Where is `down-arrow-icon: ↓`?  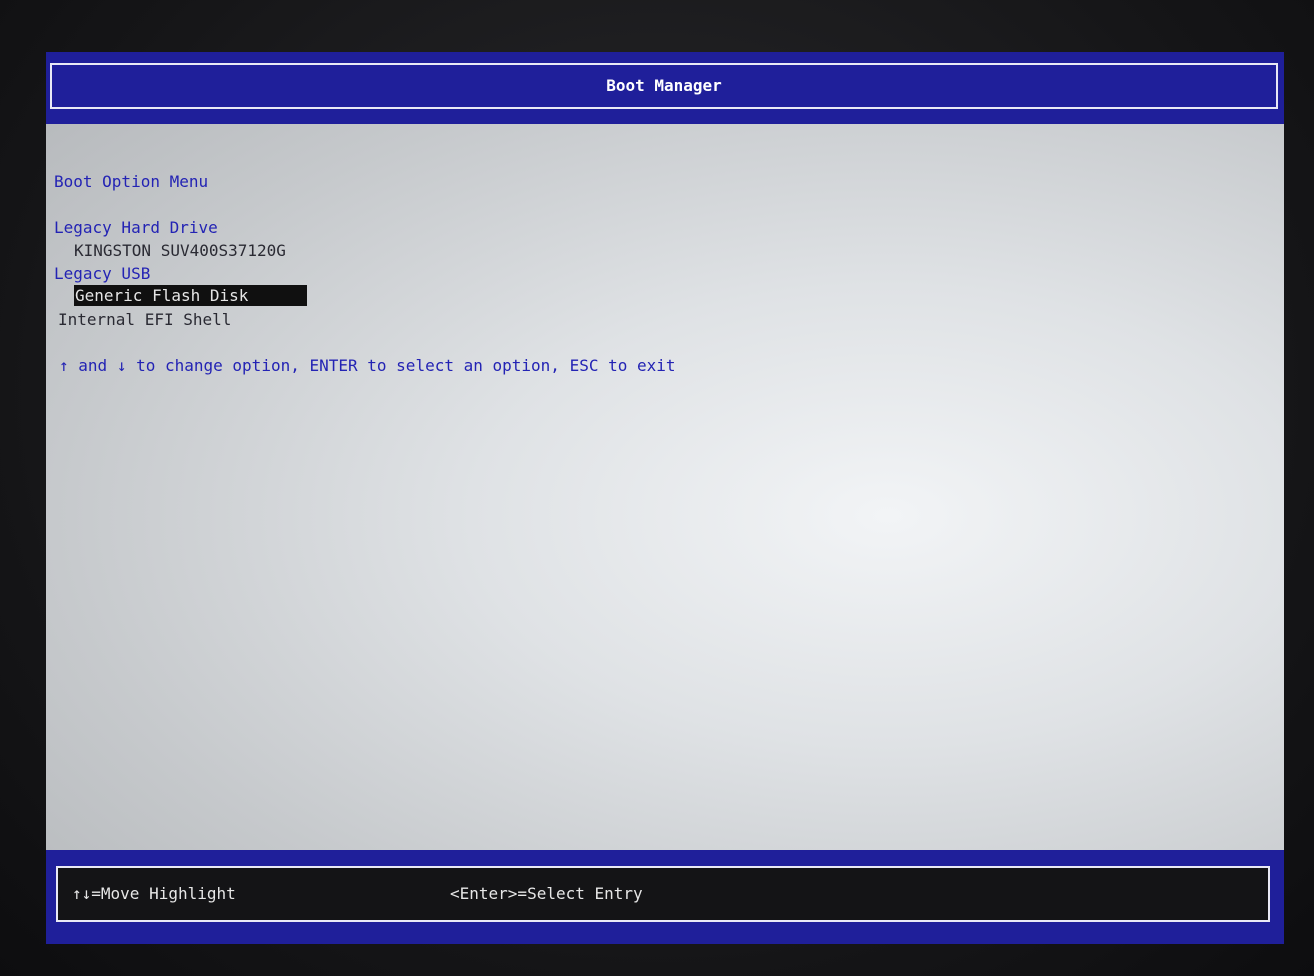
down-arrow-icon: ↓ is located at coordinates (121, 365).